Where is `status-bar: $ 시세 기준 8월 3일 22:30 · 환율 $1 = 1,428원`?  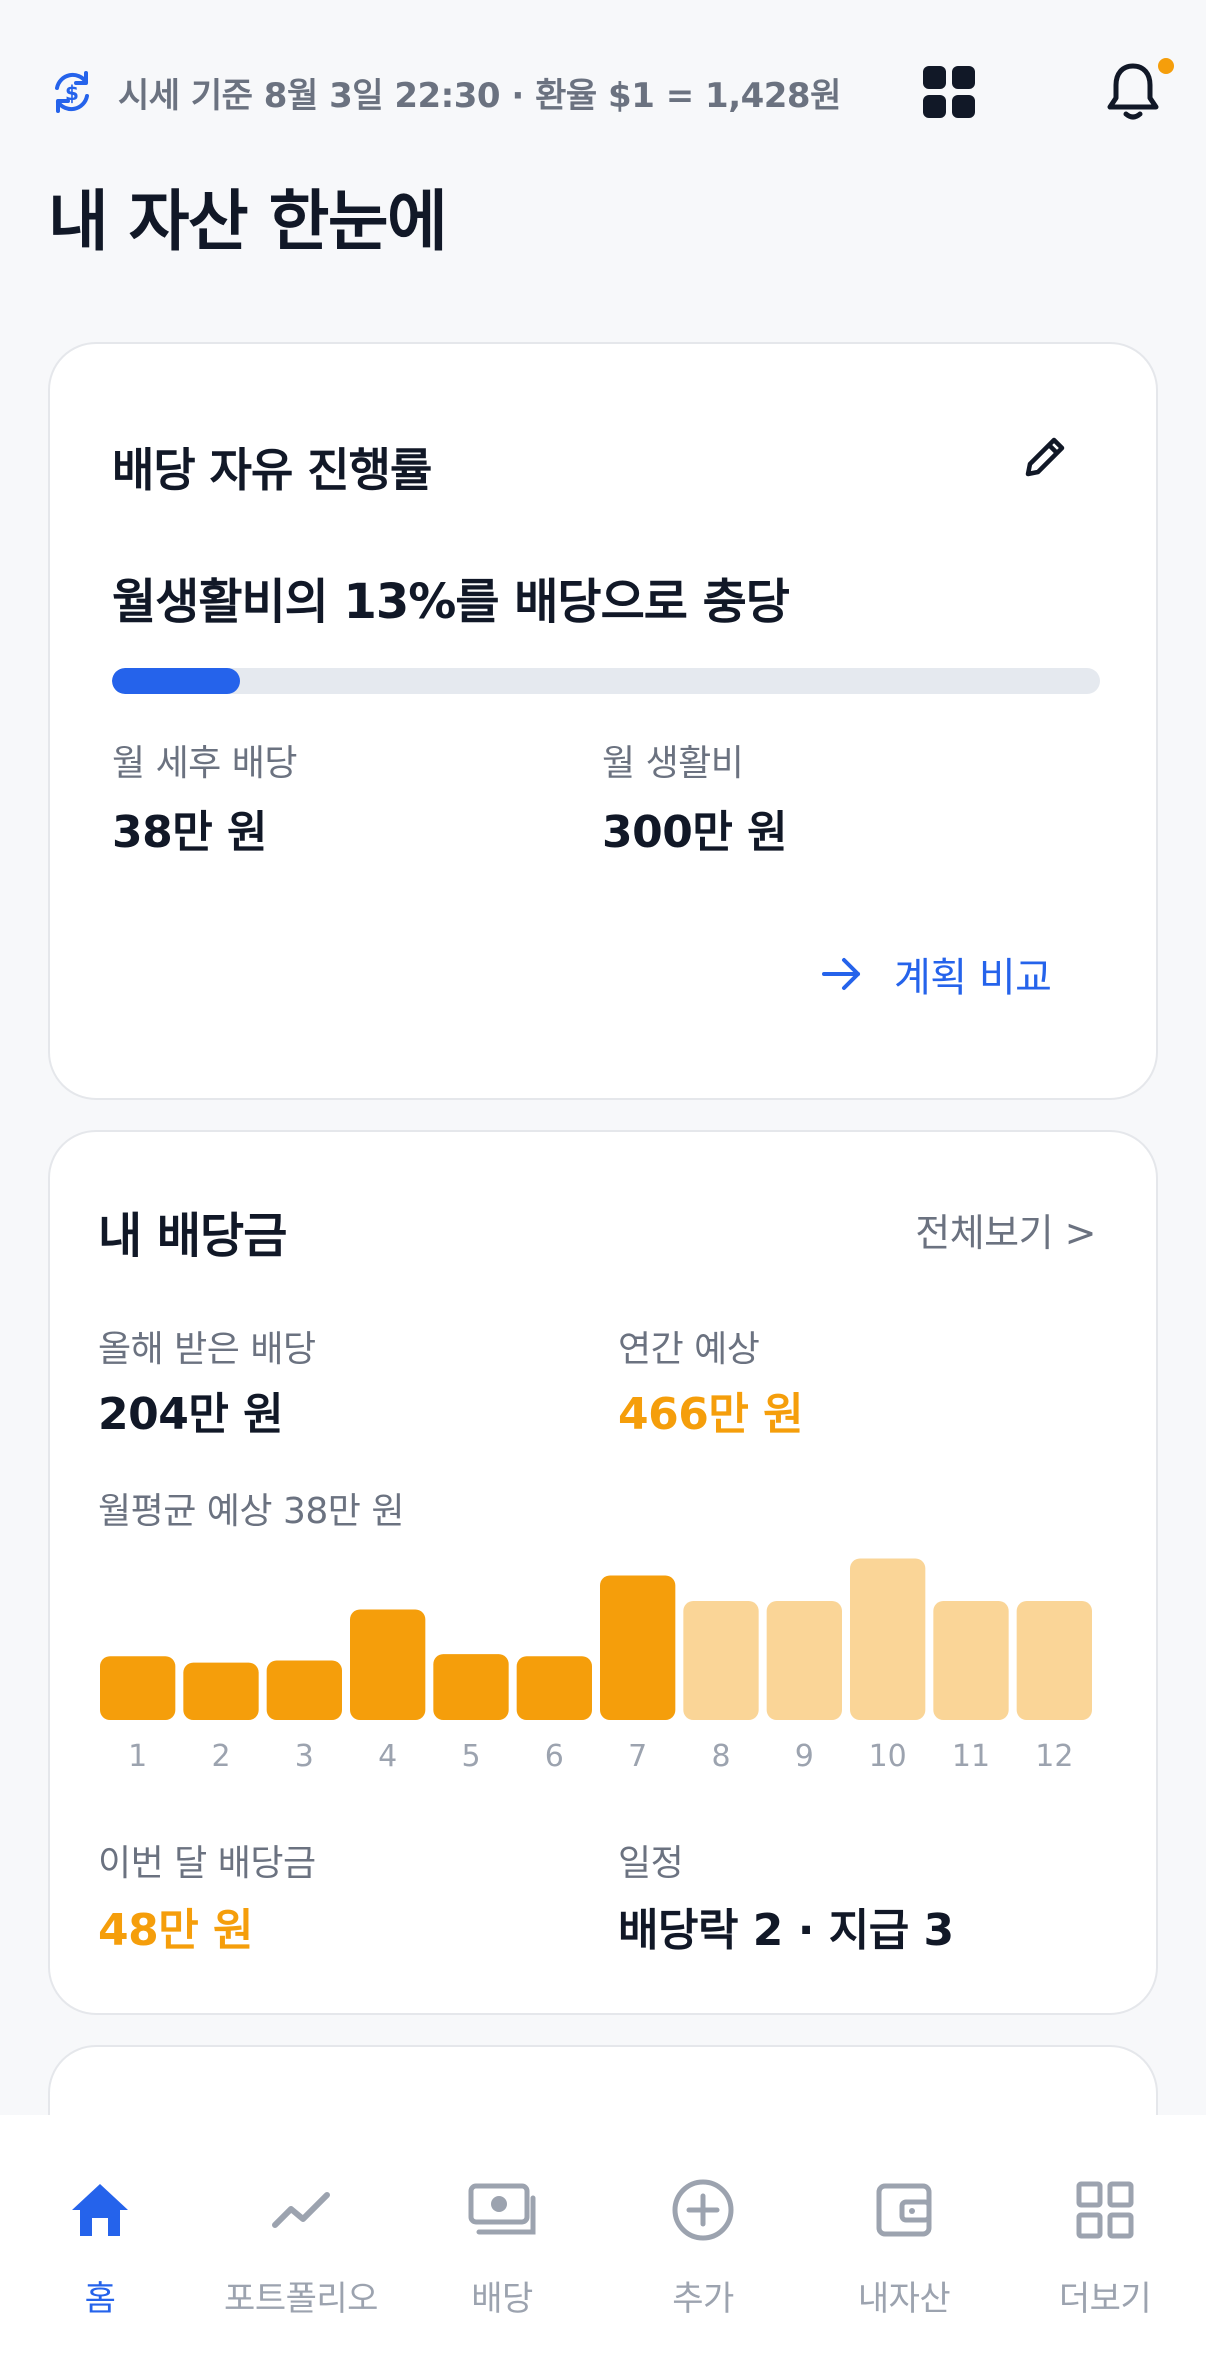
status-bar: $ 시세 기준 8월 3일 22:30 · 환율 $1 = 1,428원 is located at coordinates (611, 90).